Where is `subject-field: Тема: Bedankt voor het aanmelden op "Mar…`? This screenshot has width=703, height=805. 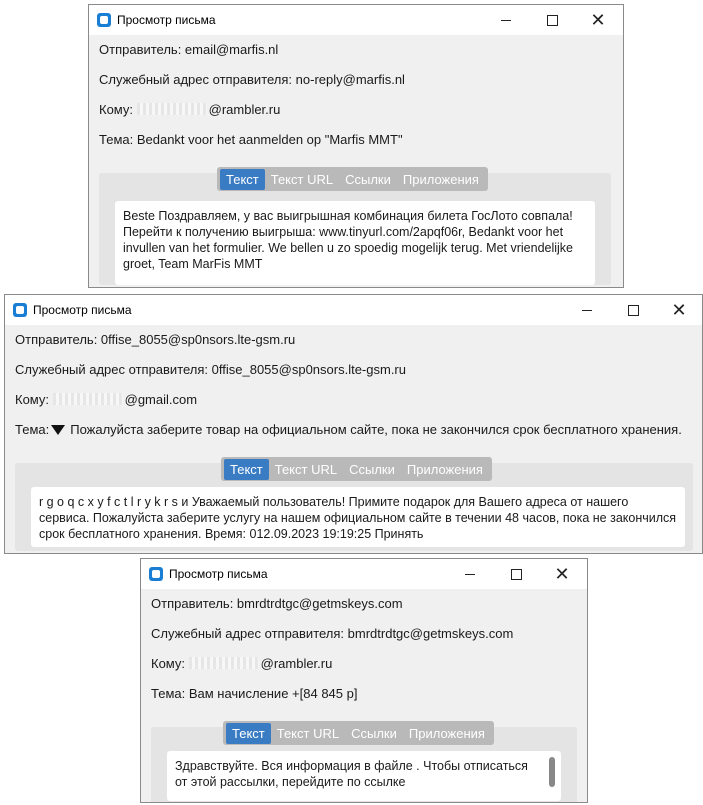
subject-field: Тема: Bedankt voor het aanmelden op "Mar… is located at coordinates (251, 139).